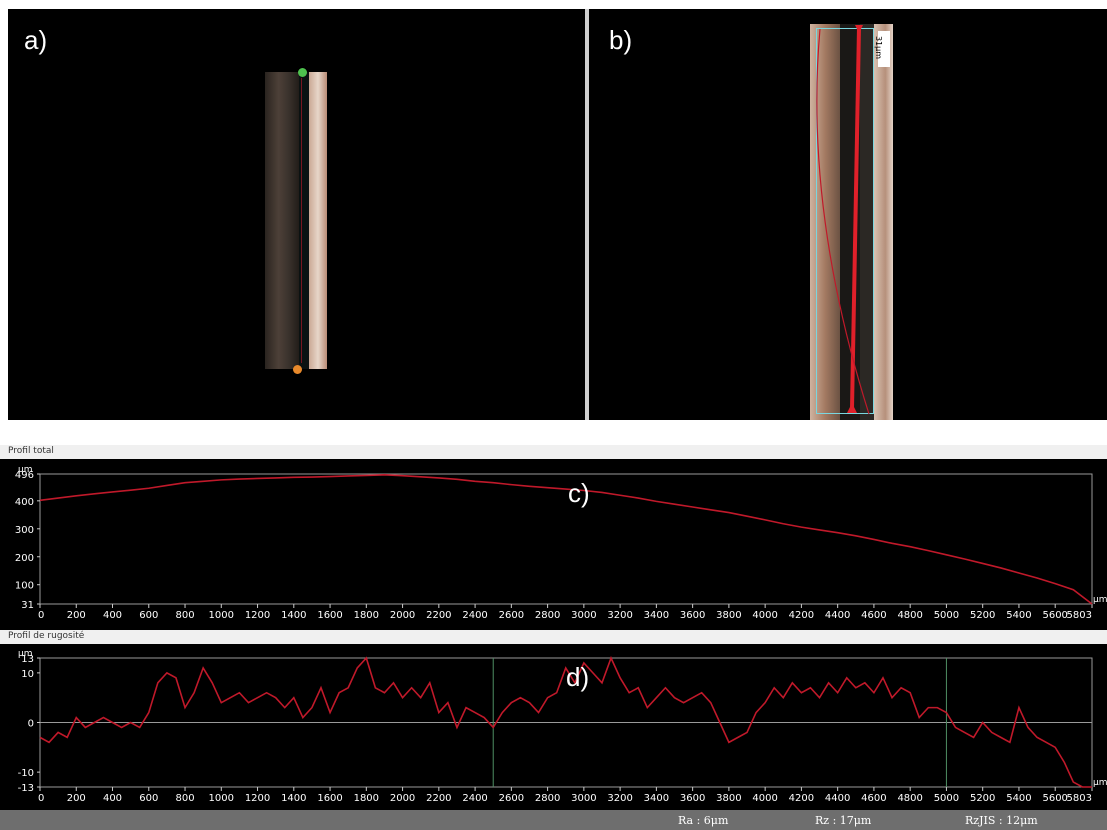  I want to click on rzjis-value: RzJIS : 12μm, so click(1001, 820).